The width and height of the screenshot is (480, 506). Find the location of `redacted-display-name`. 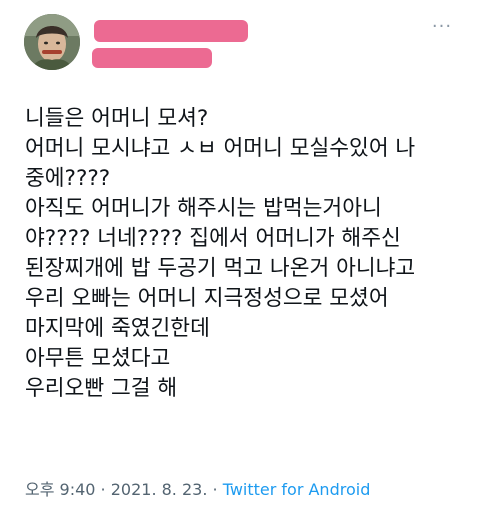

redacted-display-name is located at coordinates (171, 31).